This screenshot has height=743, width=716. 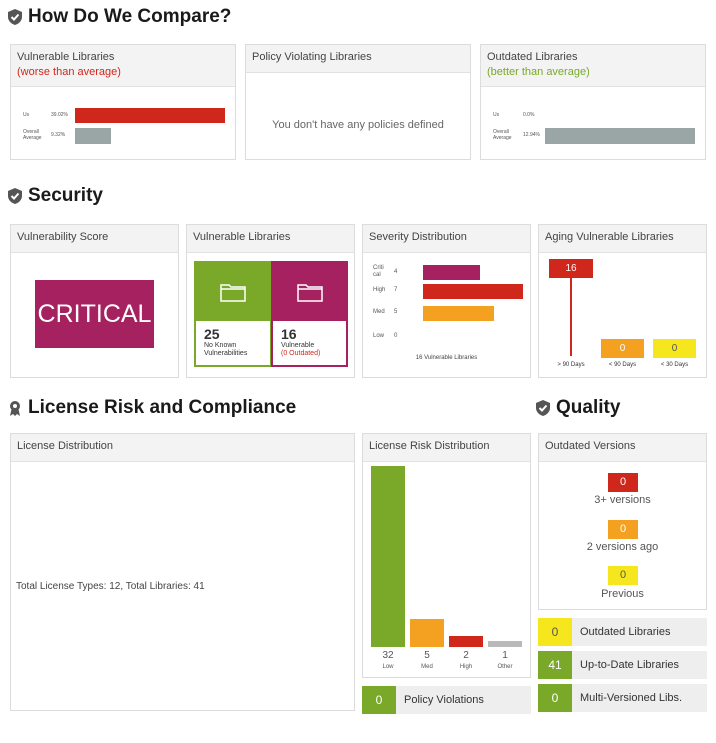 What do you see at coordinates (463, 700) in the screenshot?
I see `policy-violations-label: Policy Violations` at bounding box center [463, 700].